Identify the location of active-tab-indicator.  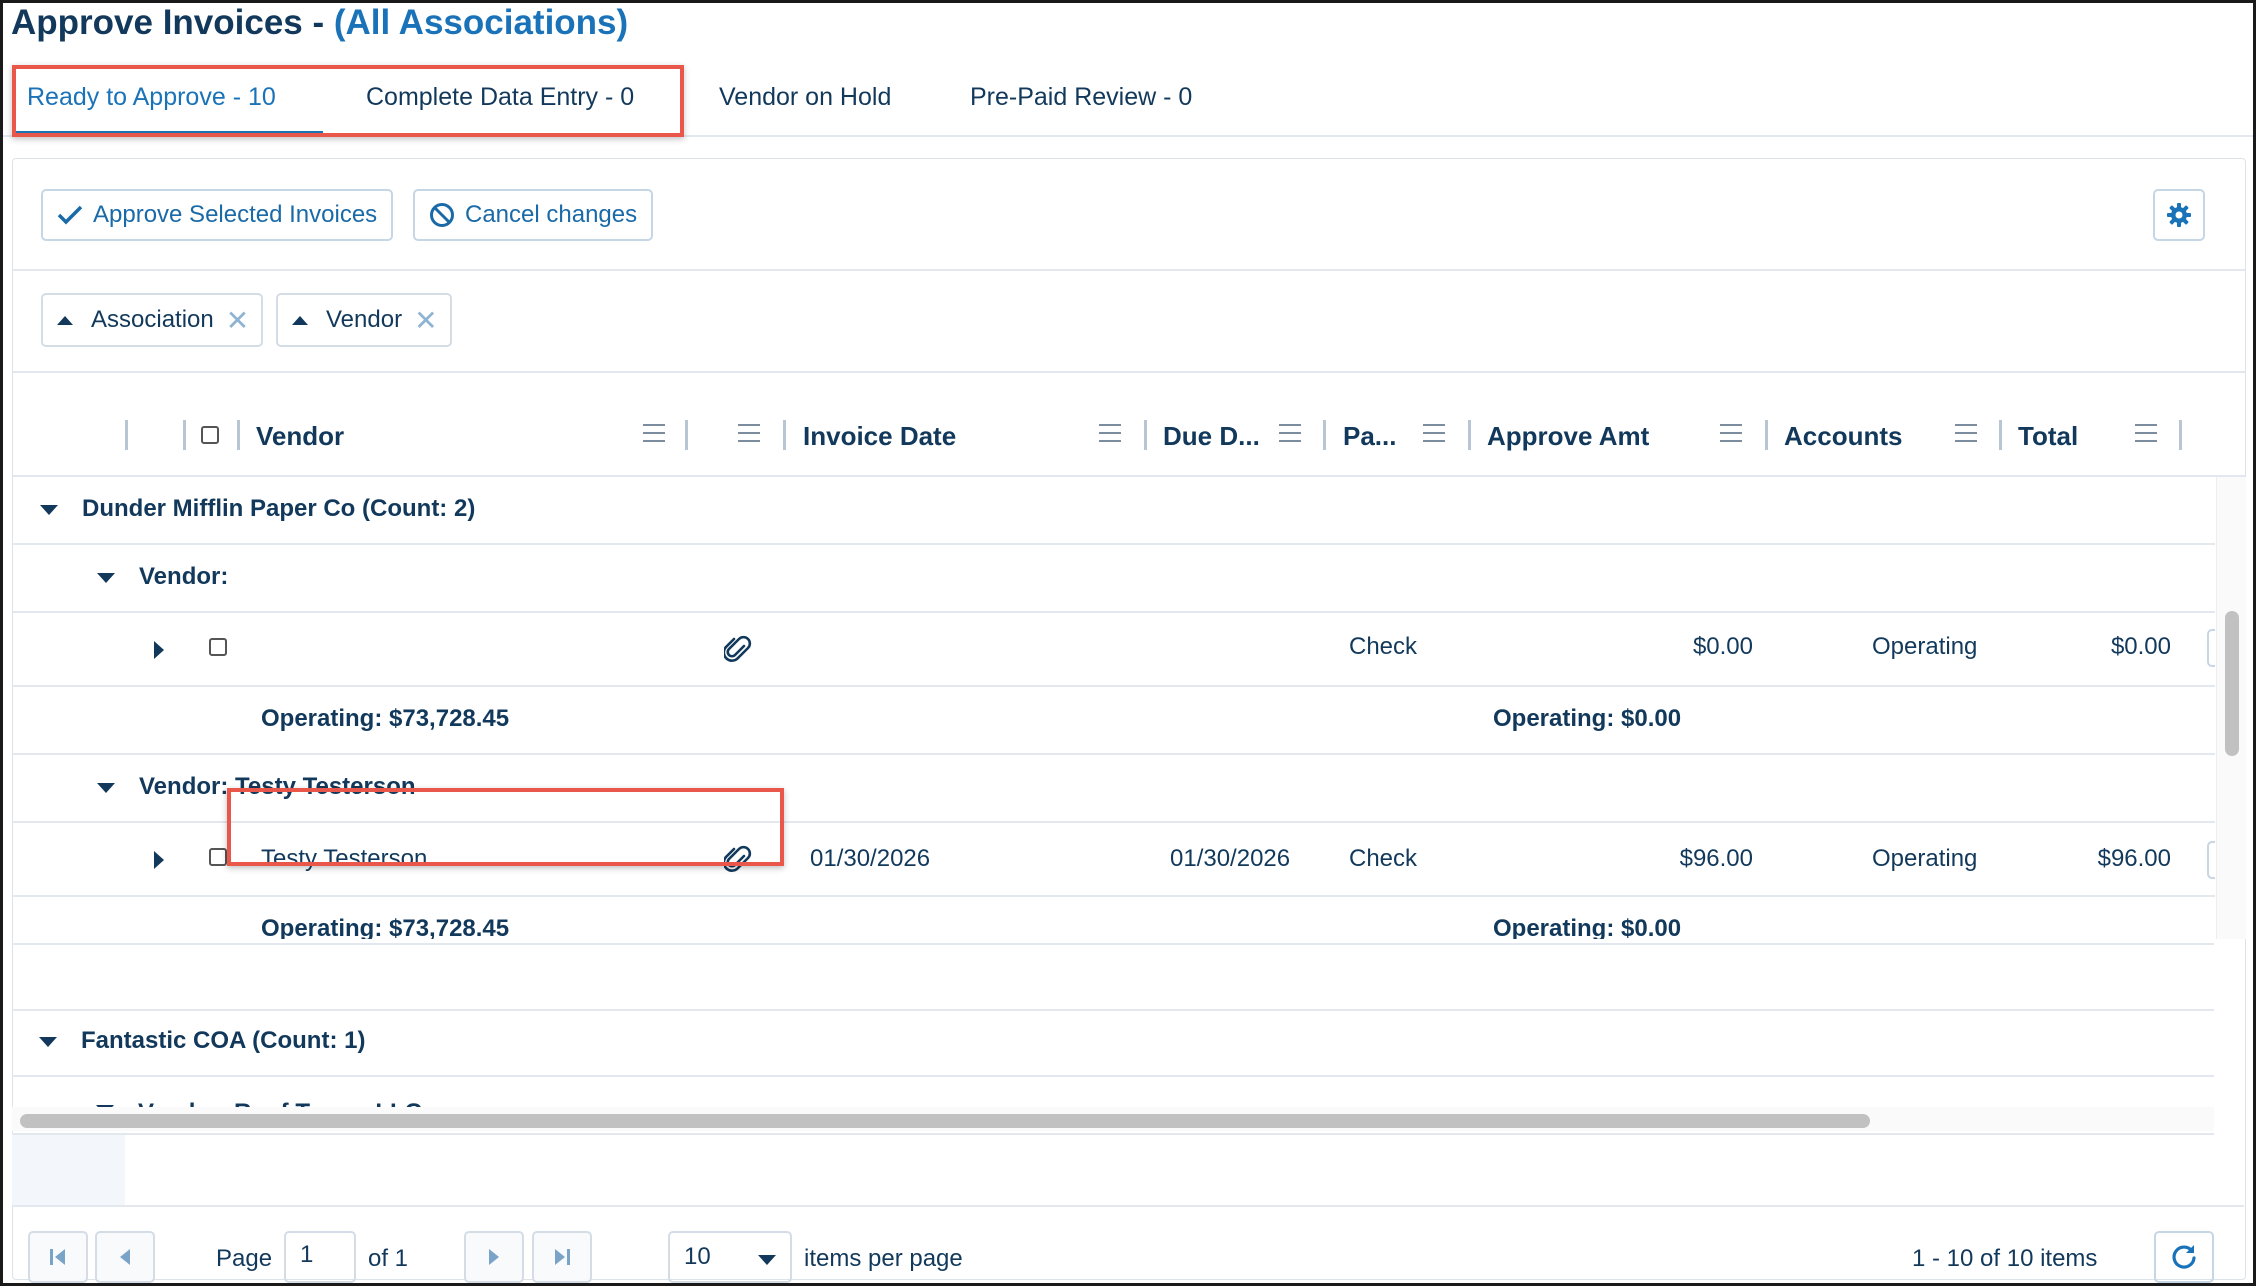
(168, 133).